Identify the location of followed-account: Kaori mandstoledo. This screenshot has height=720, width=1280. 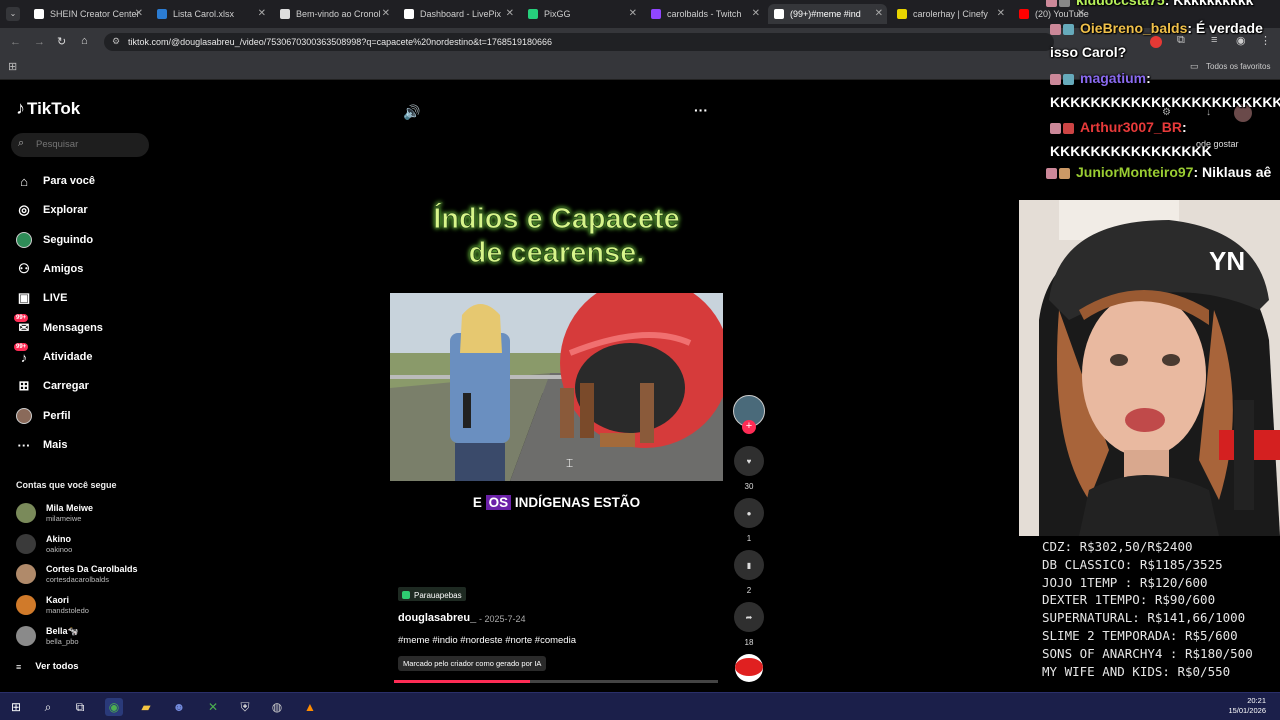
(52, 605).